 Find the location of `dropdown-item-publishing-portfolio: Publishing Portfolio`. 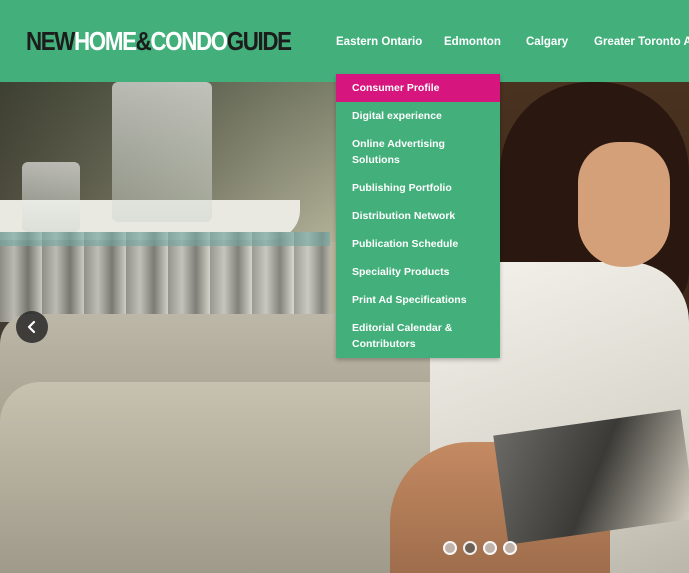

dropdown-item-publishing-portfolio: Publishing Portfolio is located at coordinates (418, 190).